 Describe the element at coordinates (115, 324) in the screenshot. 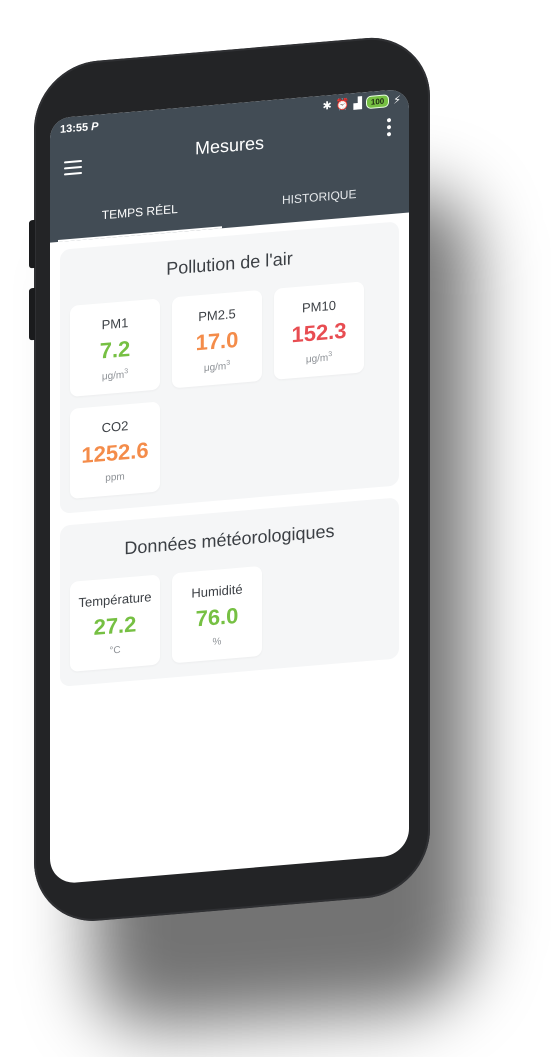

I see `metric-label: PM1` at that location.